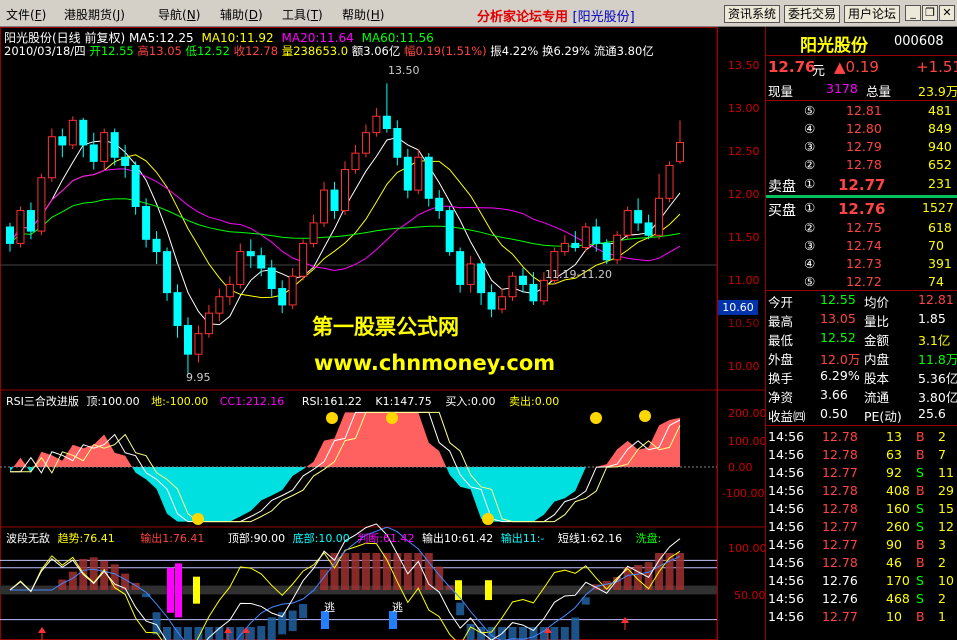 The height and width of the screenshot is (640, 957). What do you see at coordinates (878, 128) in the screenshot?
I see `ask-row: ④ 12.80 849` at bounding box center [878, 128].